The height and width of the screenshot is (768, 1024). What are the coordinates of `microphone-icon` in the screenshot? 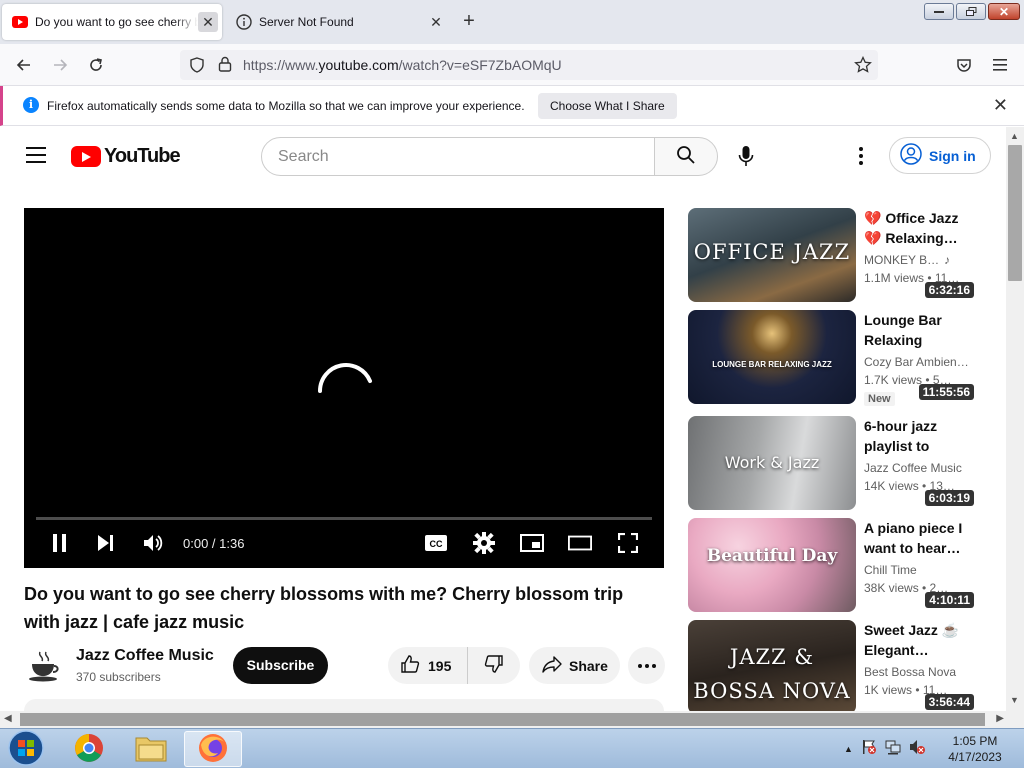 It's located at (746, 156).